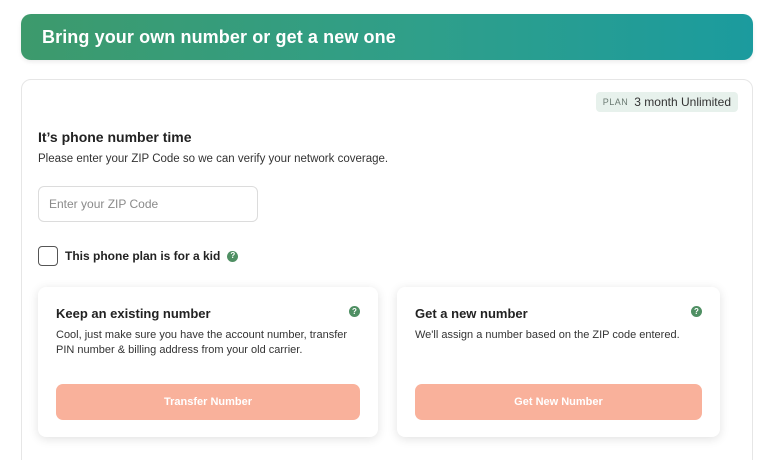 Image resolution: width=767 pixels, height=460 pixels. What do you see at coordinates (208, 402) in the screenshot?
I see `transfer-number-button: Transfer Number` at bounding box center [208, 402].